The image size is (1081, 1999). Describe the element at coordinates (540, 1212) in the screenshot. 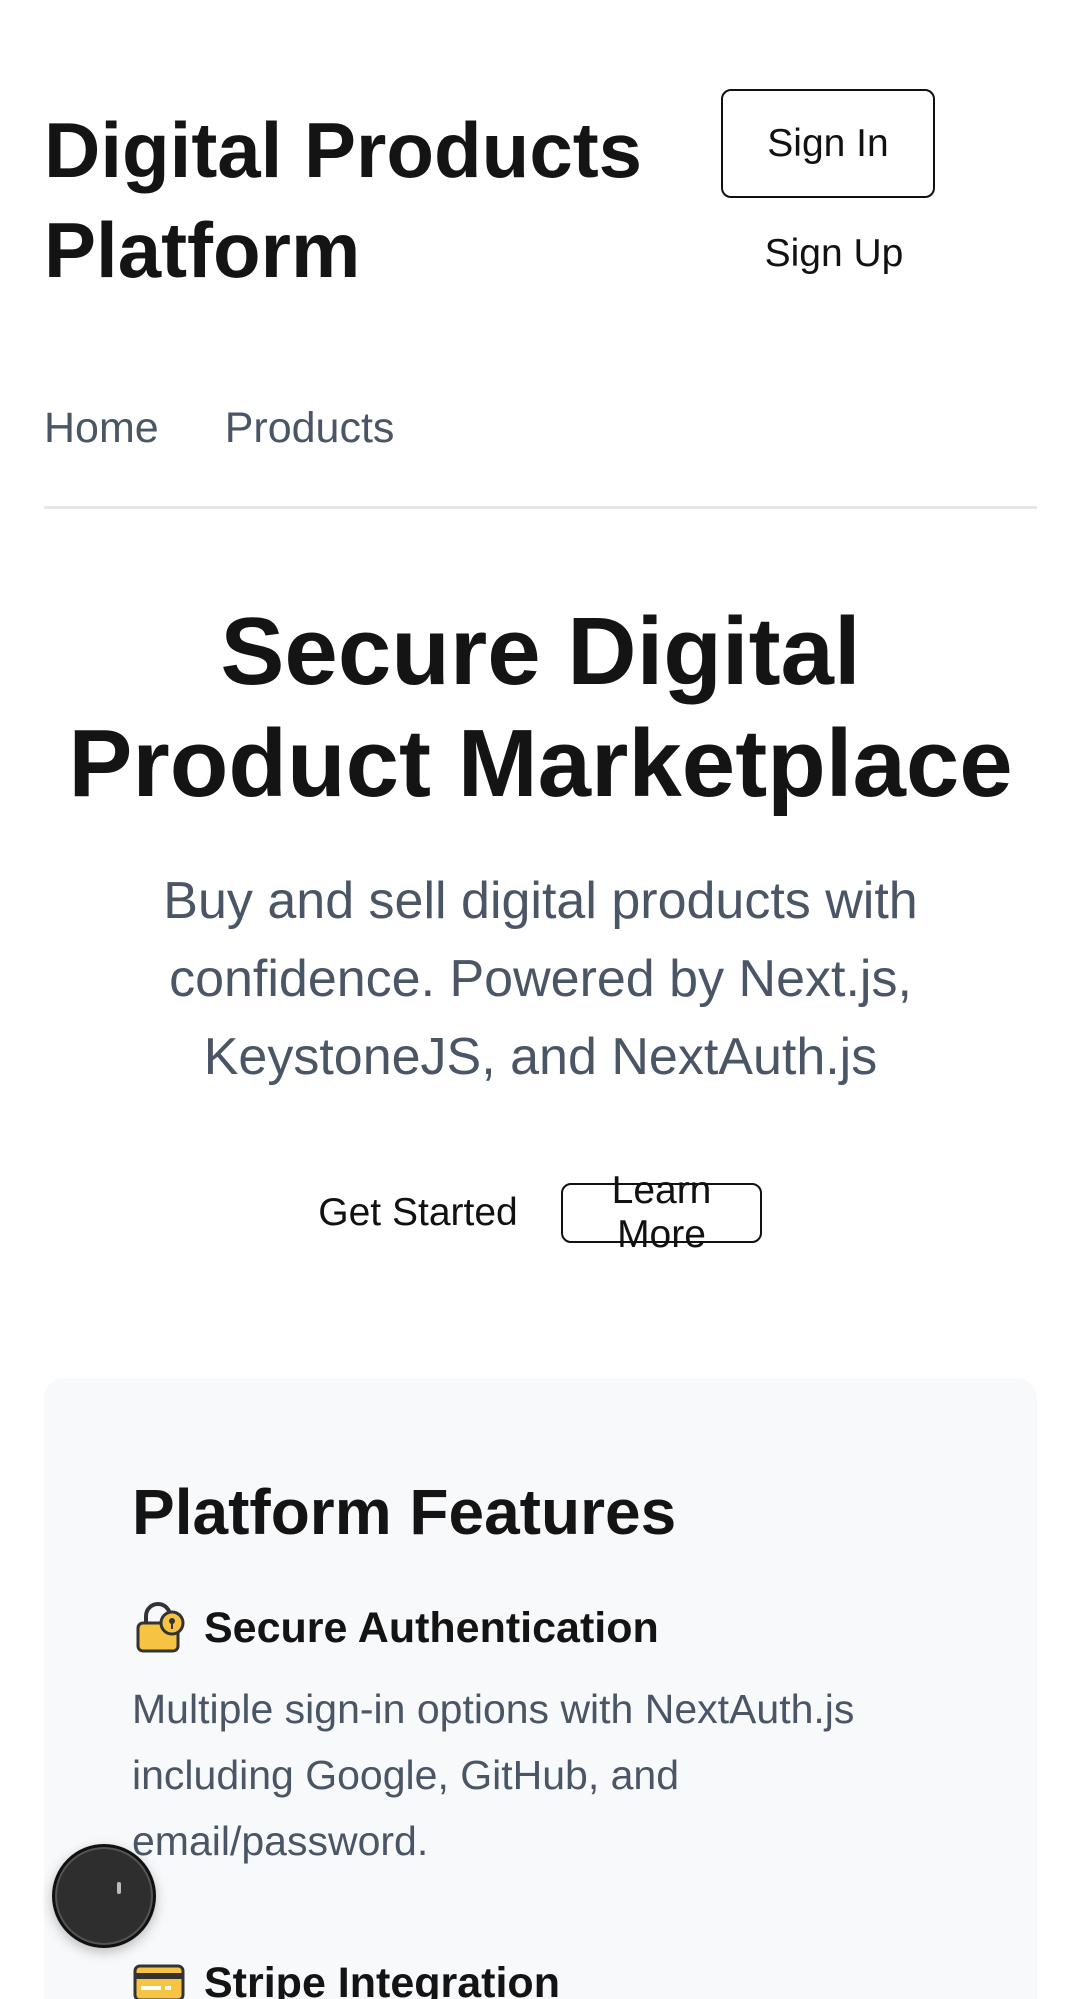

I see `hero-actions: Get Started Learn More` at that location.